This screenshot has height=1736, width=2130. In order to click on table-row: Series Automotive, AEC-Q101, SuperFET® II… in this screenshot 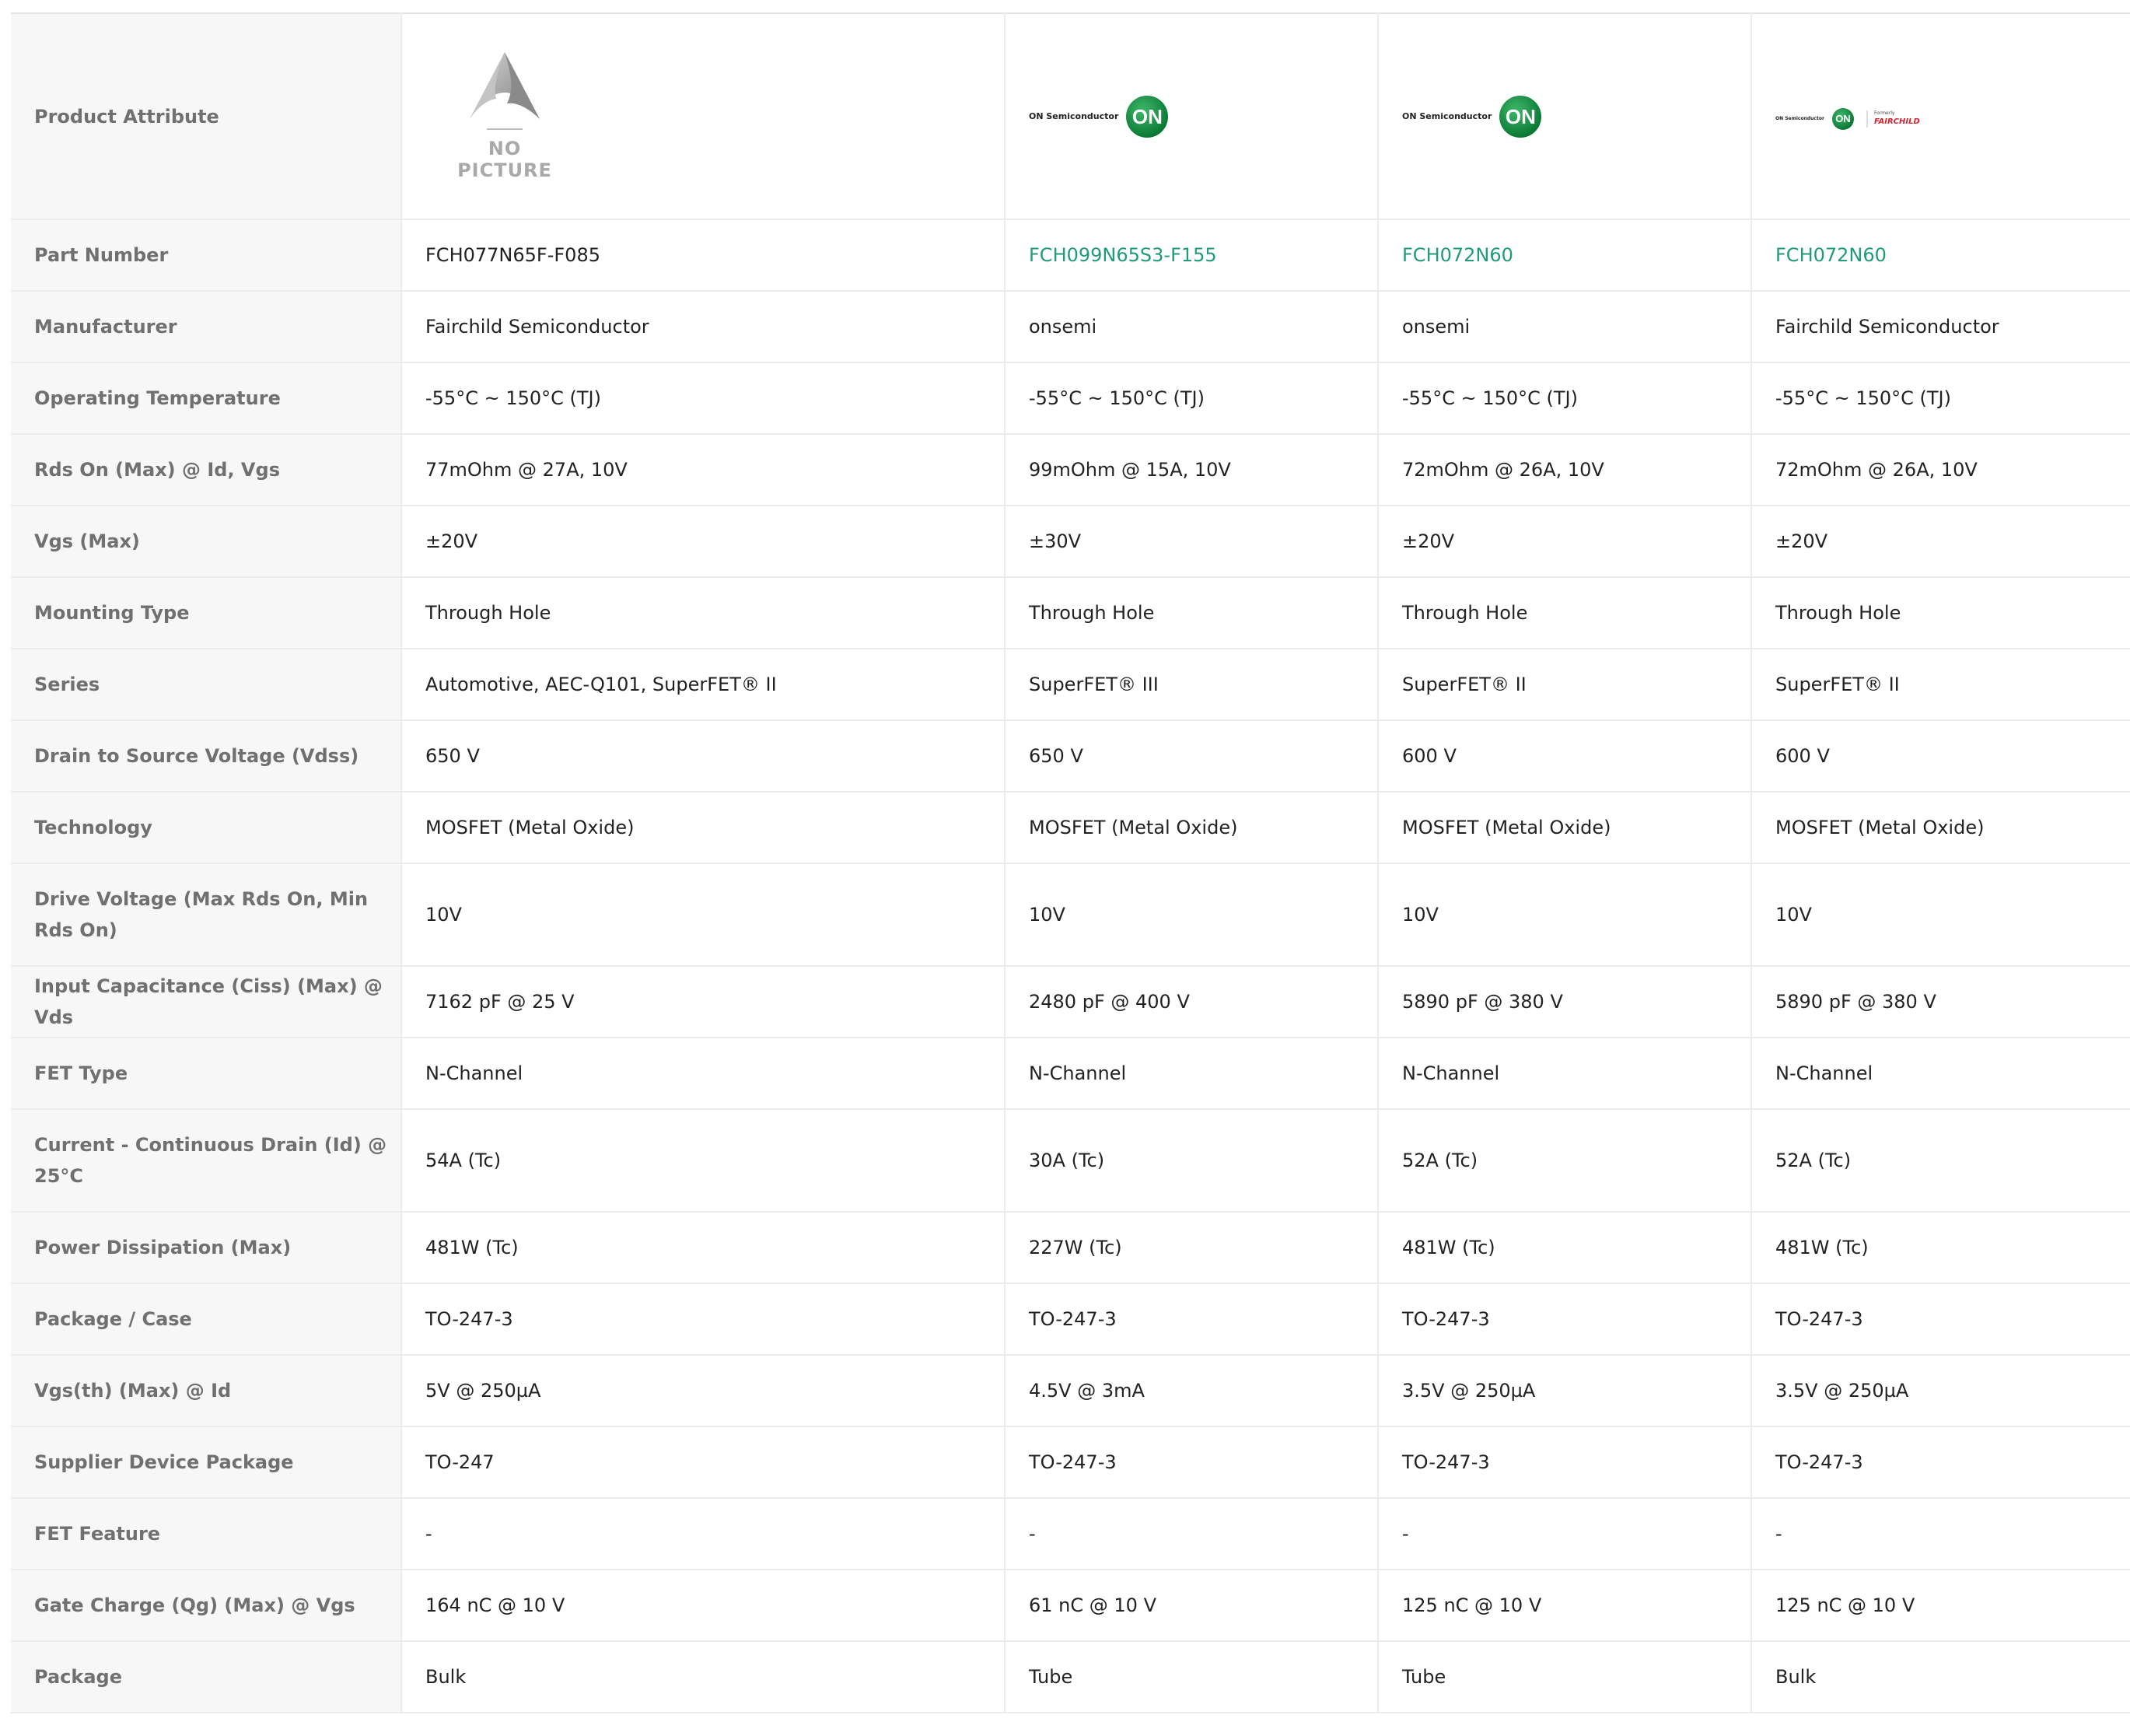, I will do `click(1070, 685)`.